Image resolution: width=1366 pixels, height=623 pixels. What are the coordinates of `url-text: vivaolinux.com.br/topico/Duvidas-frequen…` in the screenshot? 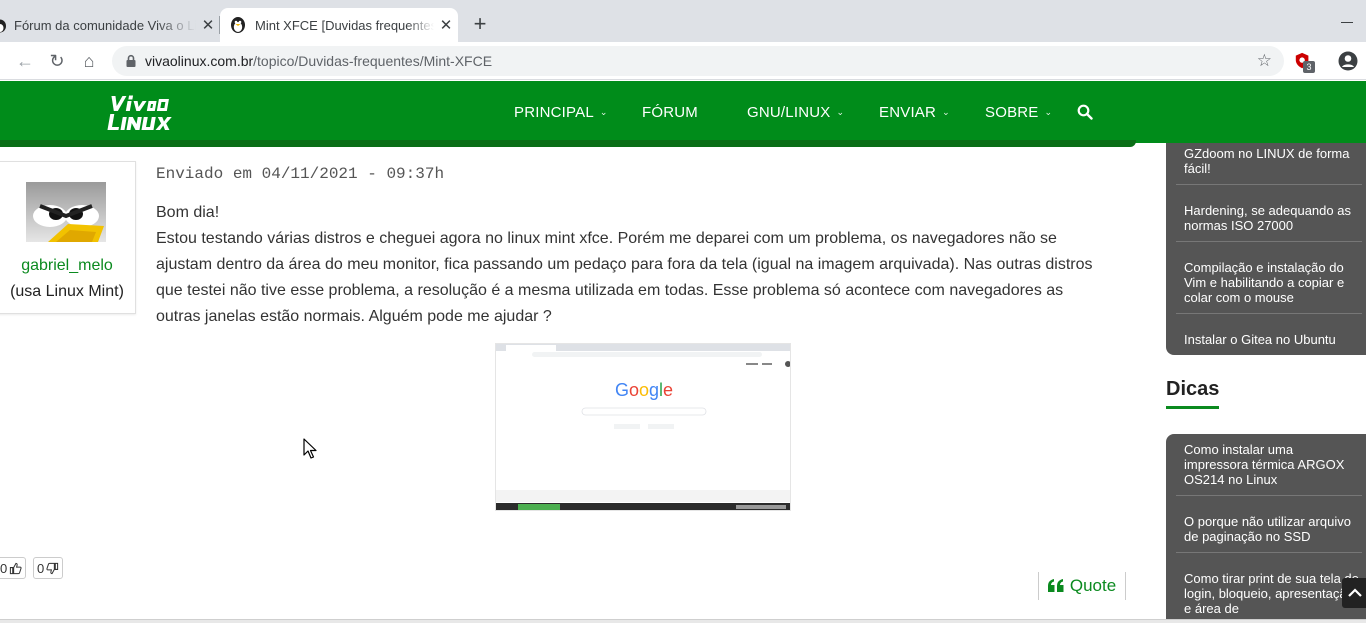 It's located at (318, 61).